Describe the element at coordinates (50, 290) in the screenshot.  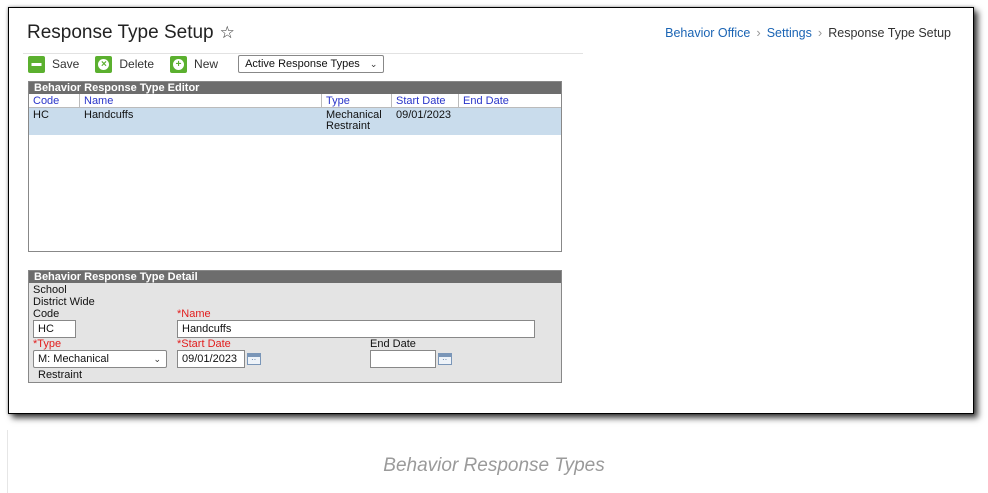
I see `school-label: School` at that location.